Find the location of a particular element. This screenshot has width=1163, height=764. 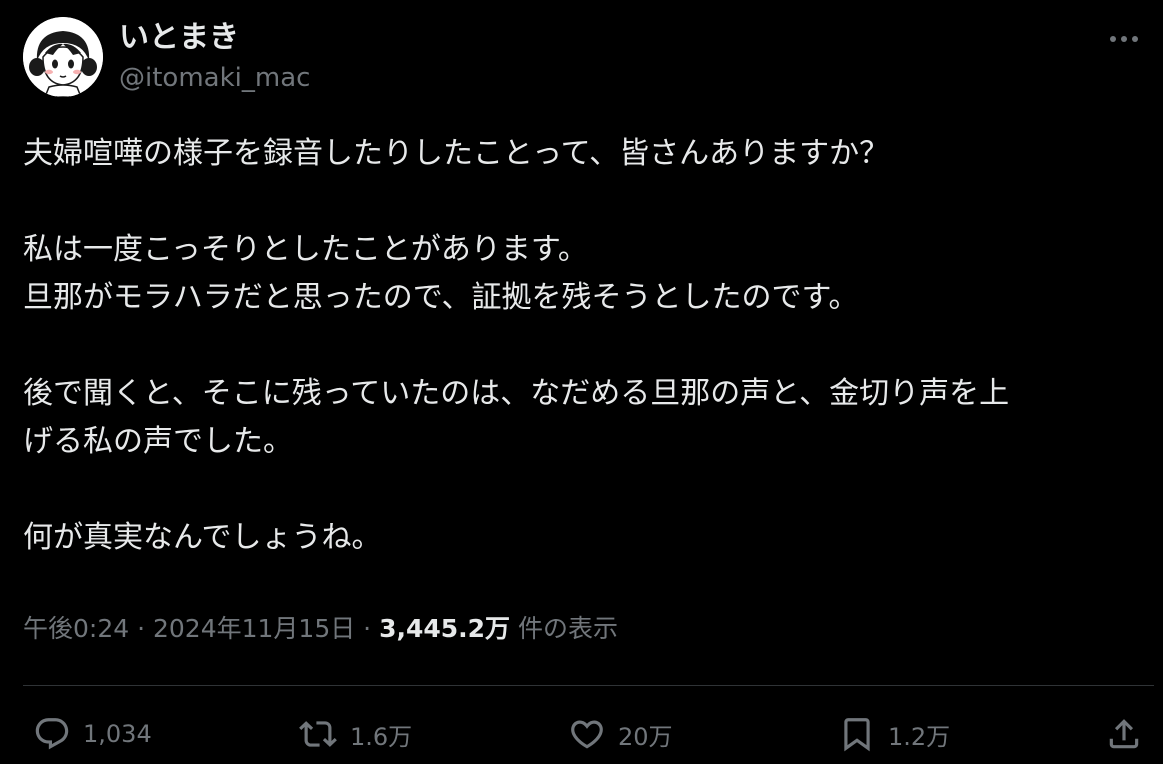

like-count: 20万 is located at coordinates (645, 736).